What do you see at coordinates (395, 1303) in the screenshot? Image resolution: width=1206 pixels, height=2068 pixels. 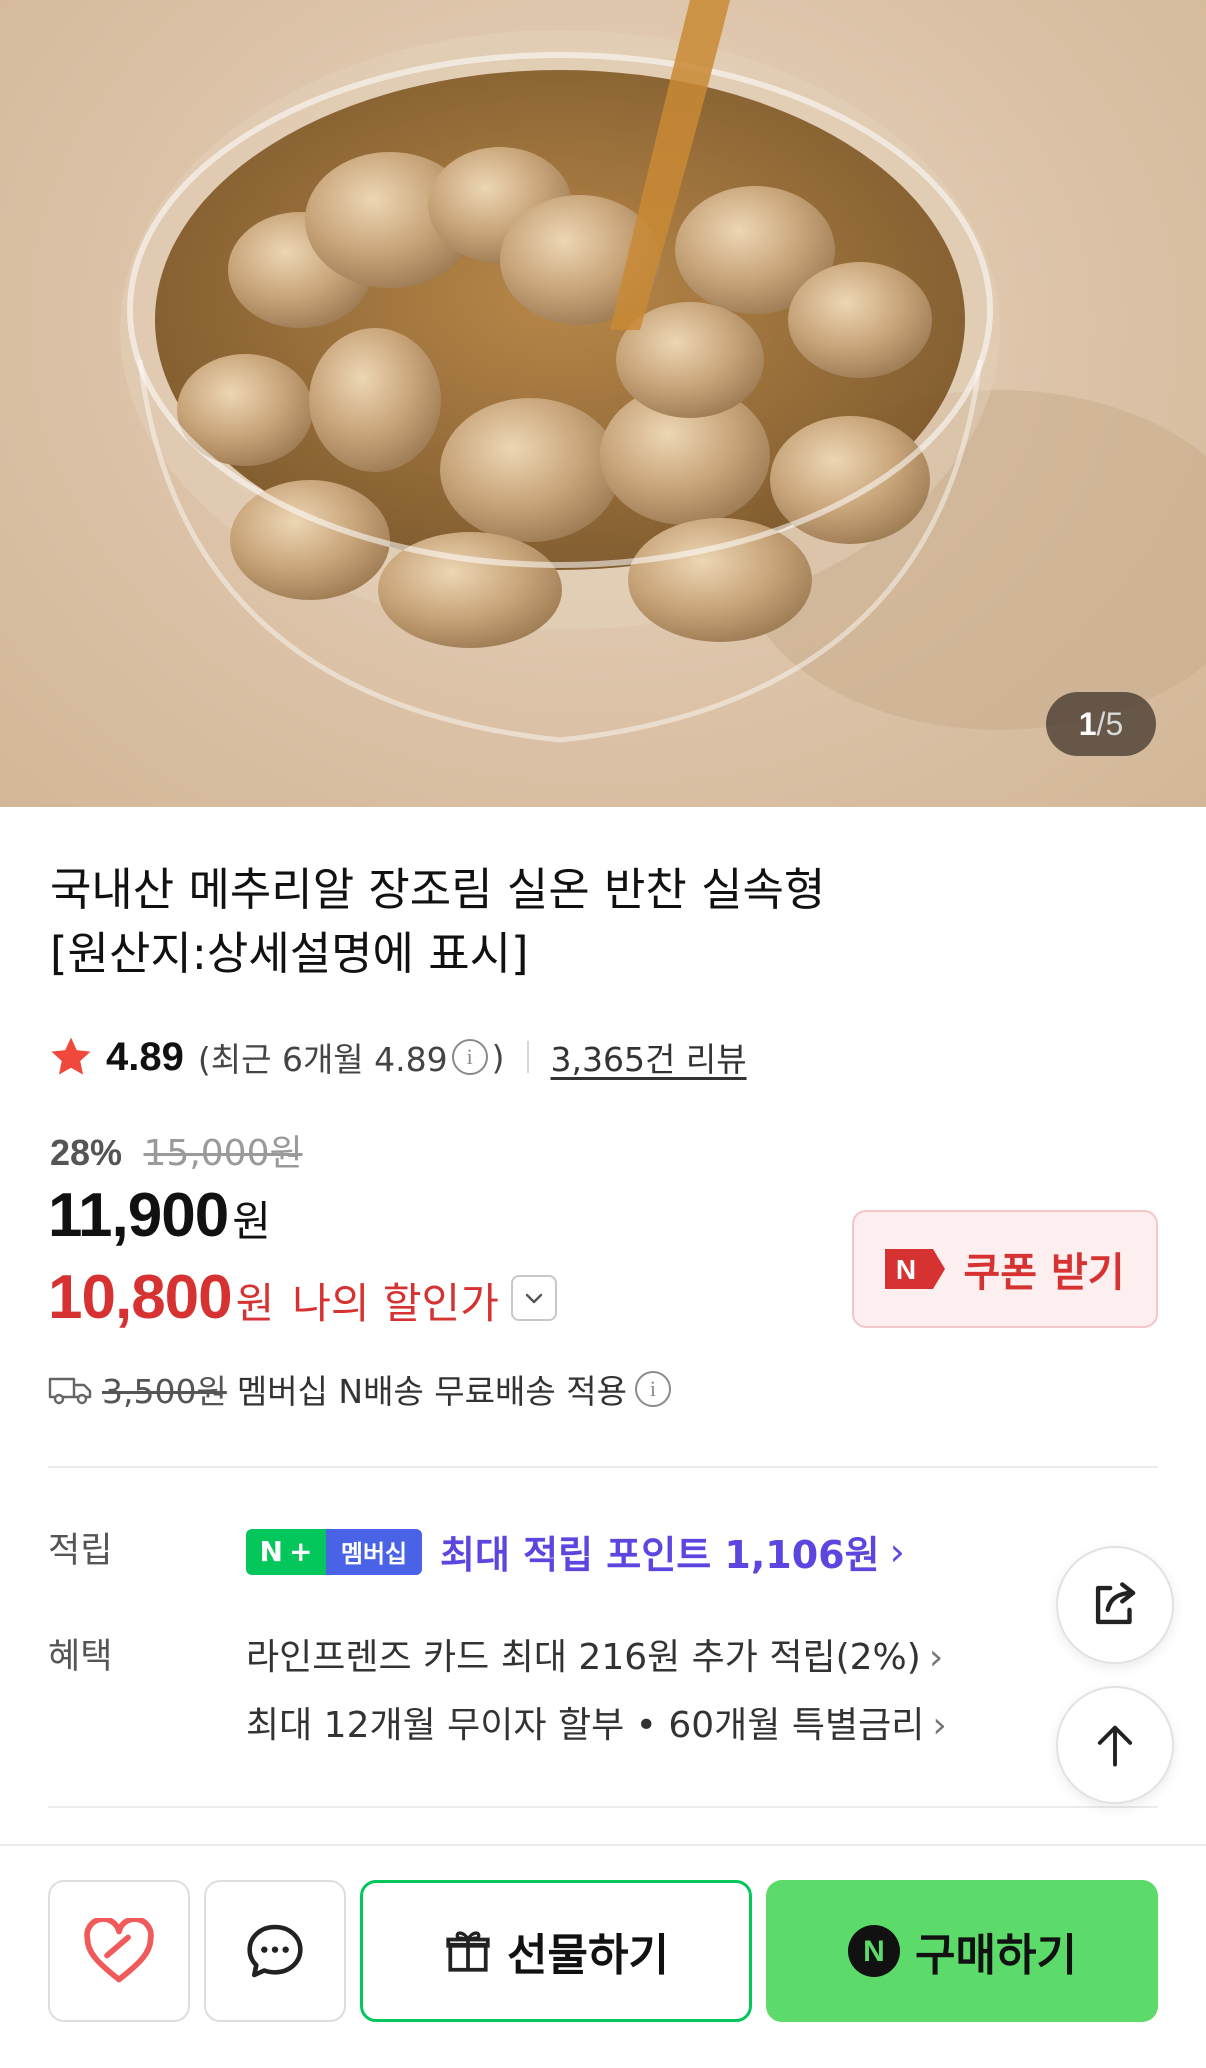 I see `my-price-label: 나의 할인가` at bounding box center [395, 1303].